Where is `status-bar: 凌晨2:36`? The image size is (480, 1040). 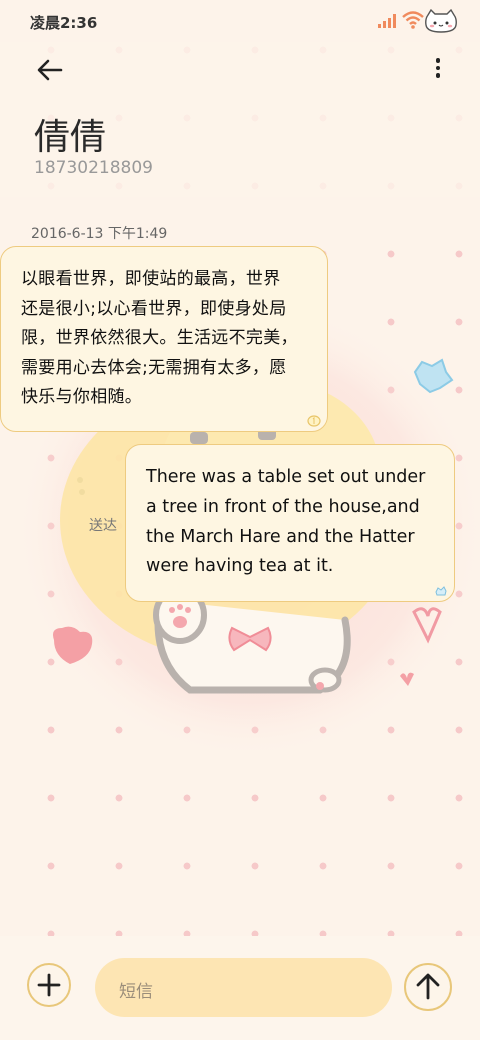 status-bar: 凌晨2:36 is located at coordinates (240, 21).